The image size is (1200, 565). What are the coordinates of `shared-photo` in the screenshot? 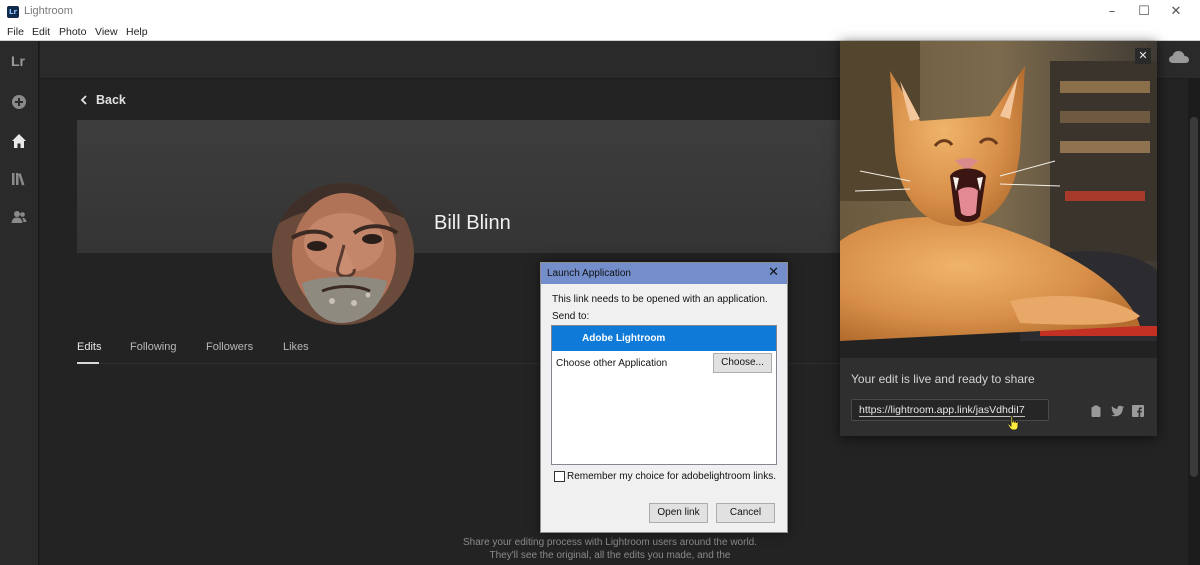 It's located at (998, 199).